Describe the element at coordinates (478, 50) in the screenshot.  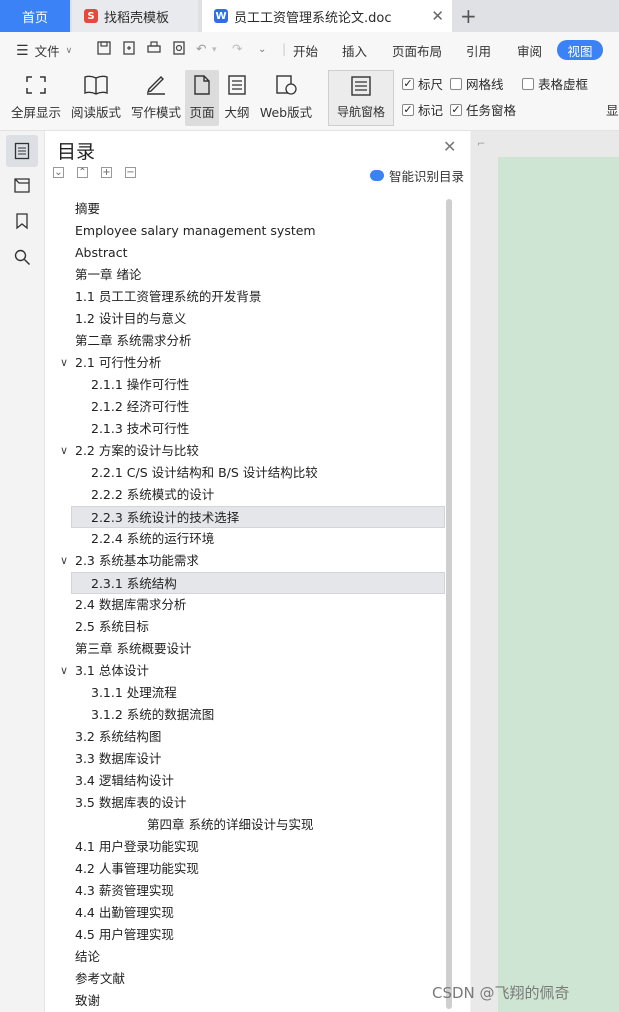
I see `menu-item-references: 引用` at that location.